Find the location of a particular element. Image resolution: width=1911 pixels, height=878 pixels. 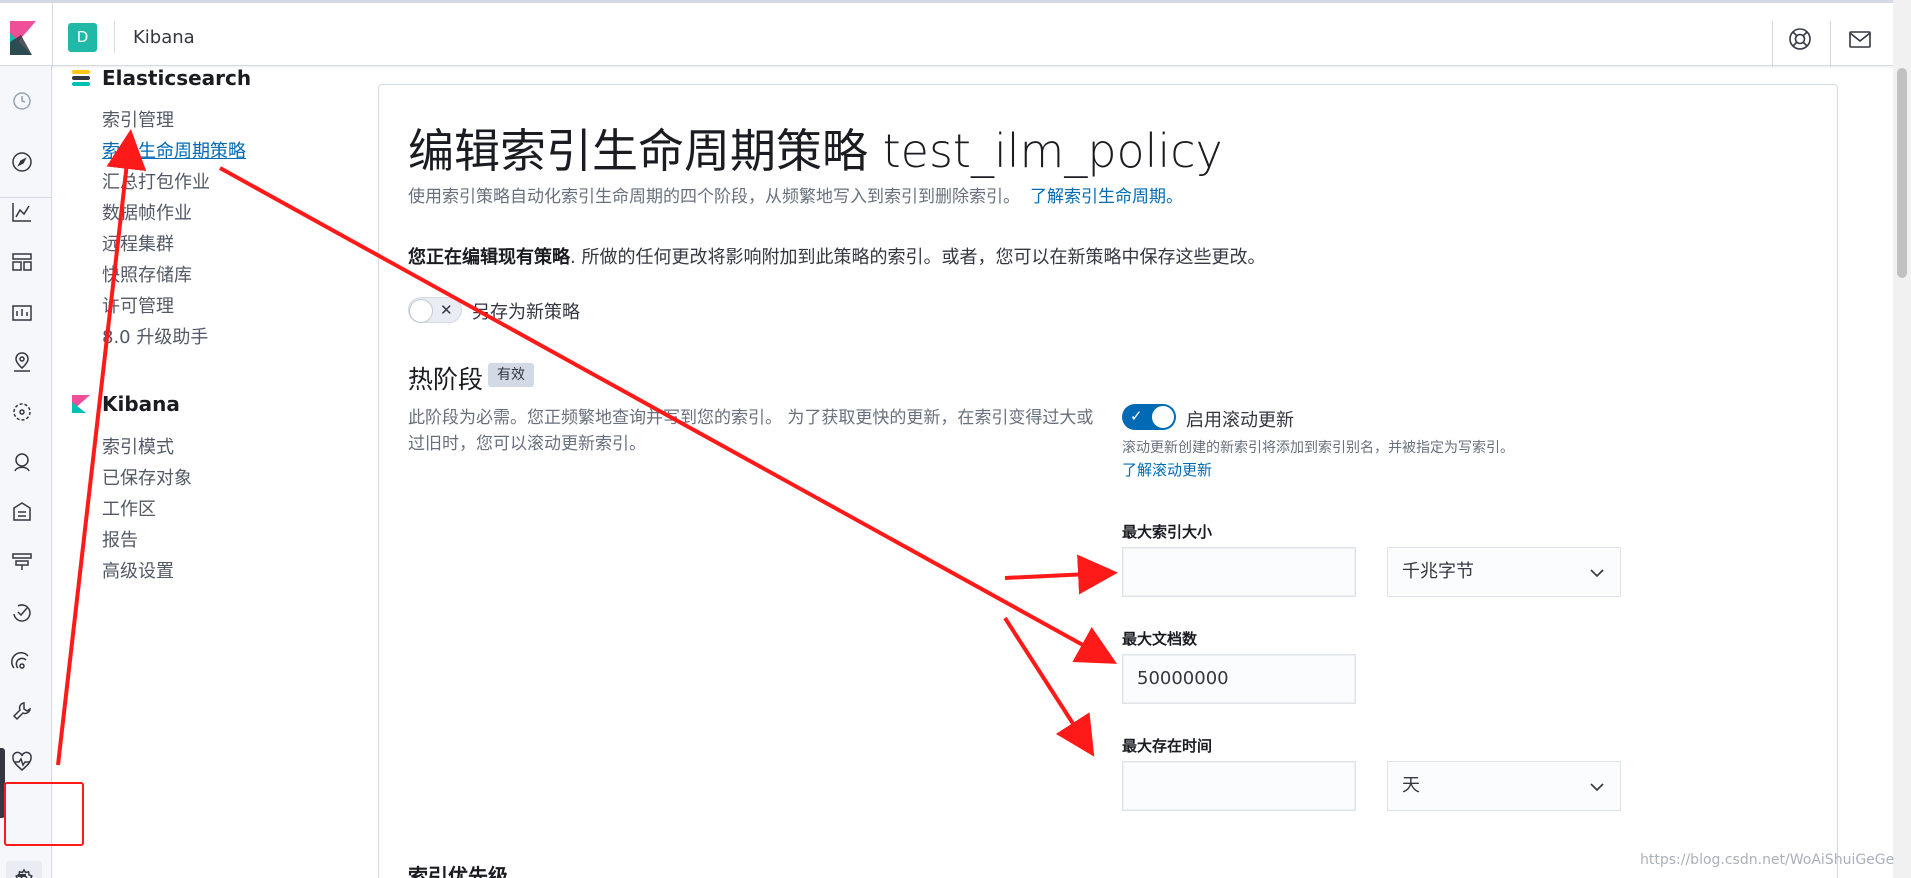

sidebar-item-license-management: 许可管理 is located at coordinates (138, 305).